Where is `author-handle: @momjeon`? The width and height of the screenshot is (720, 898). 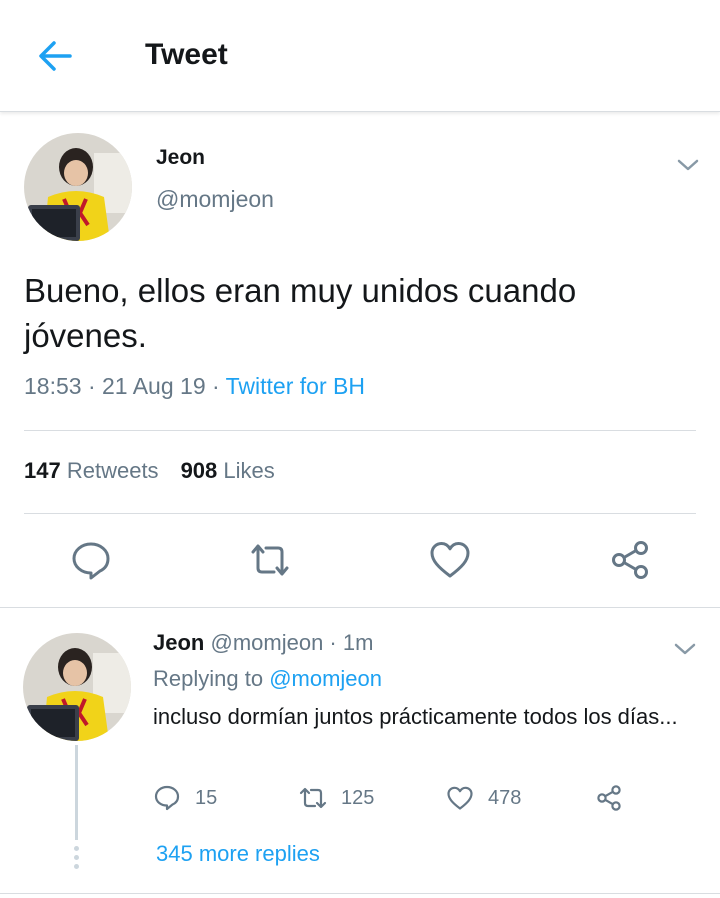 author-handle: @momjeon is located at coordinates (215, 199).